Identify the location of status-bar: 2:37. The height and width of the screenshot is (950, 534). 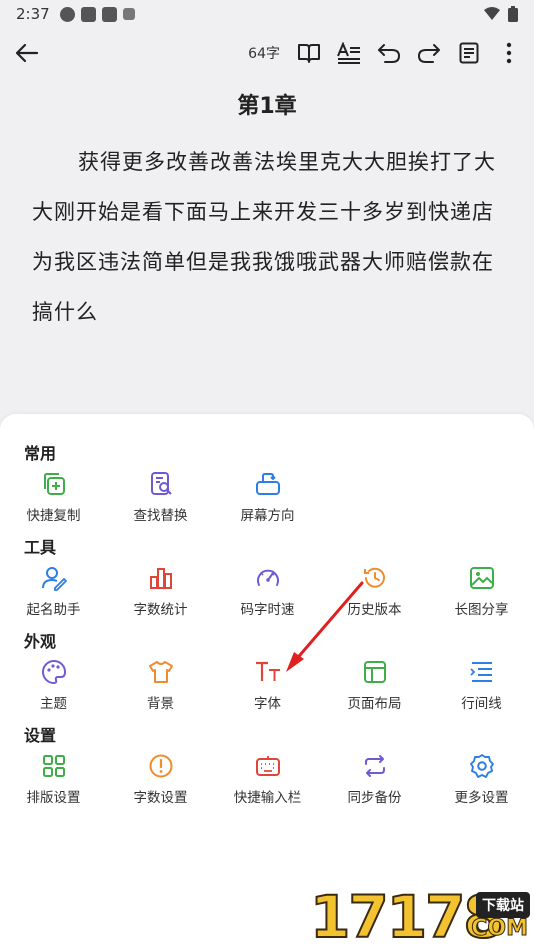
(267, 14).